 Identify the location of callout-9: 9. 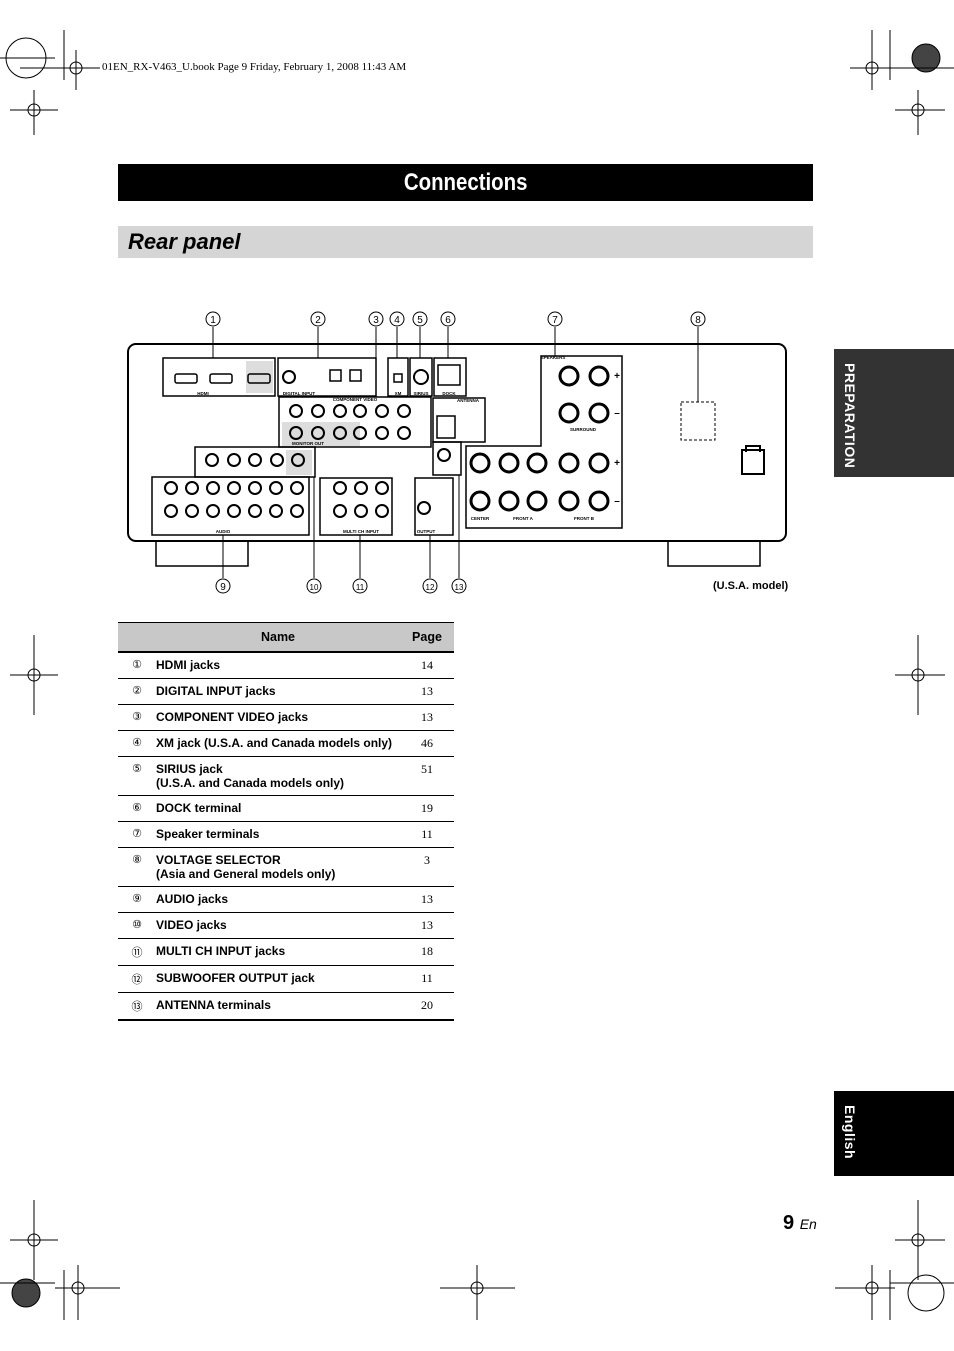
(223, 587).